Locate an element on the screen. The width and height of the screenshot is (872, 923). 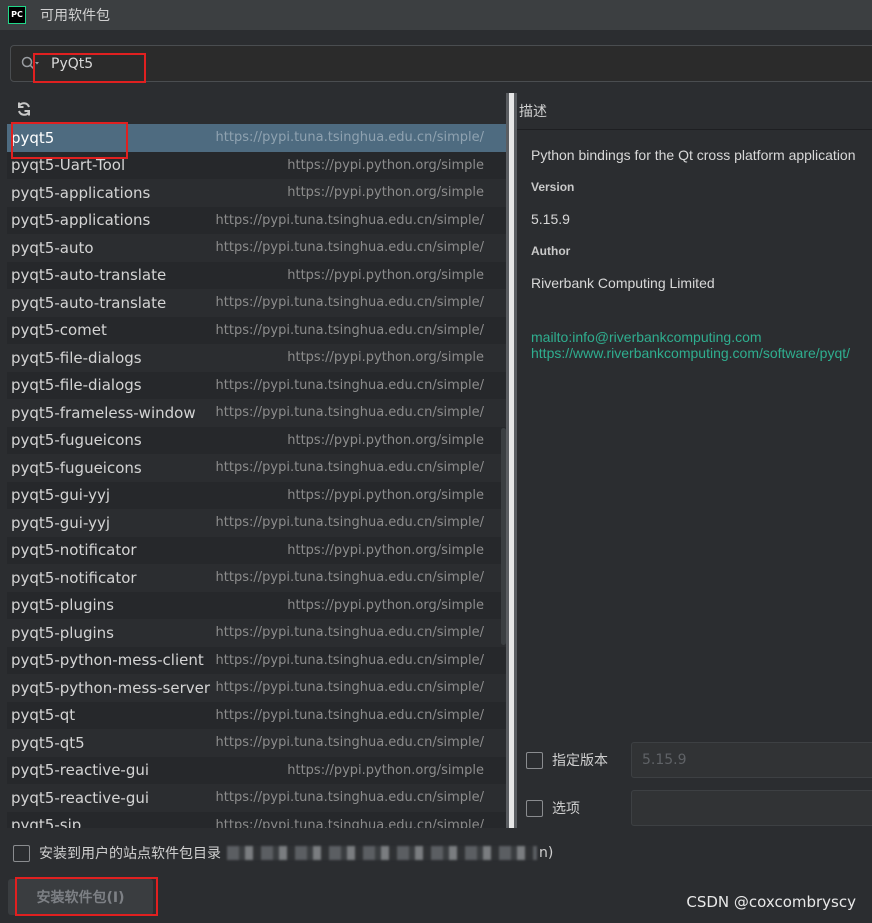
specify-version-checkbox is located at coordinates (534, 760).